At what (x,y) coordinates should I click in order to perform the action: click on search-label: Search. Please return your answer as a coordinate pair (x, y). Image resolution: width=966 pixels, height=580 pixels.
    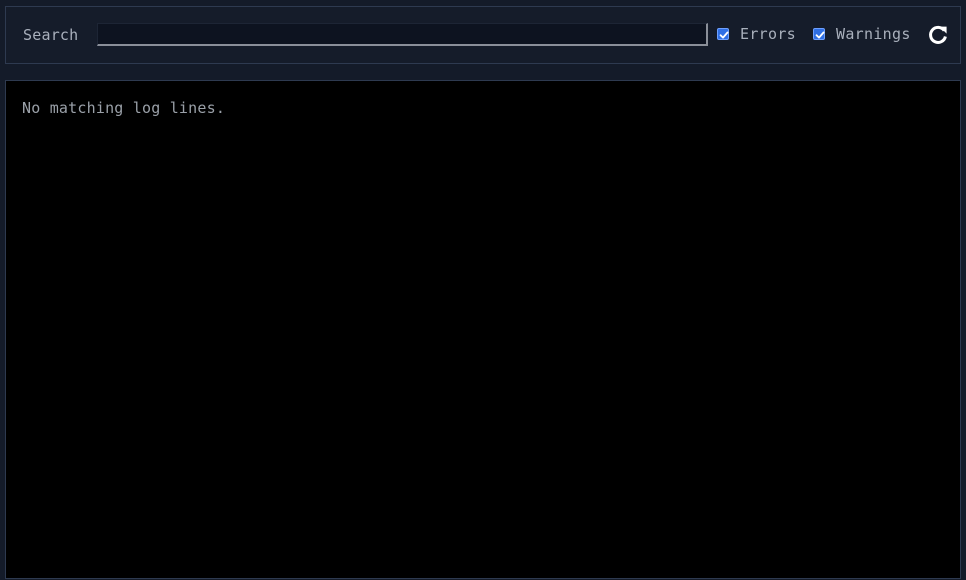
    Looking at the image, I should click on (51, 35).